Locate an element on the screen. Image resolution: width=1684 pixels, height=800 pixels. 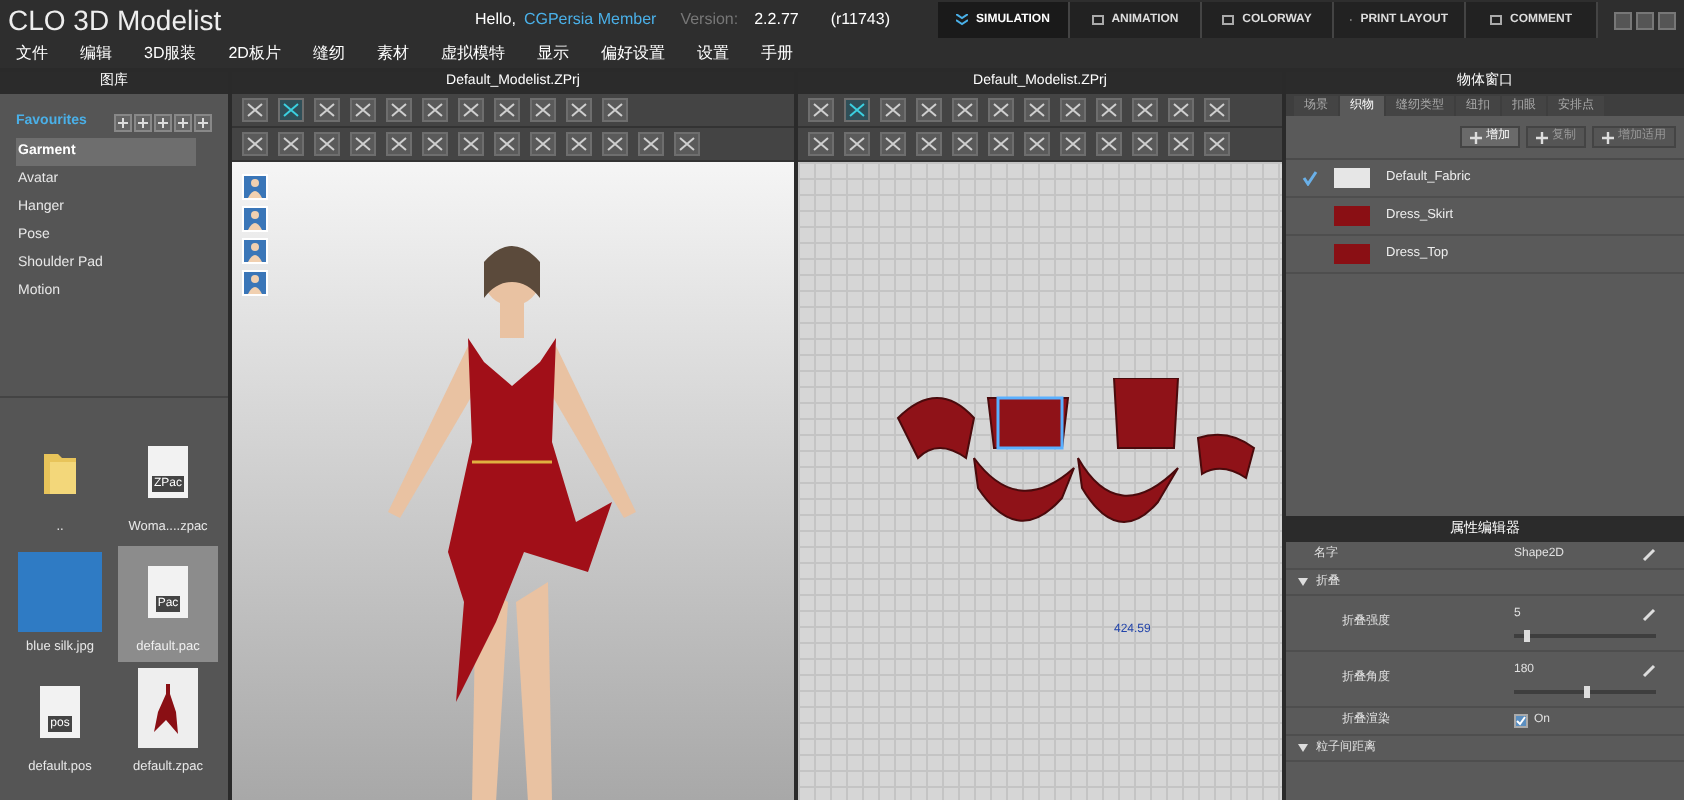
menu-item: 编辑 is located at coordinates (96, 54).